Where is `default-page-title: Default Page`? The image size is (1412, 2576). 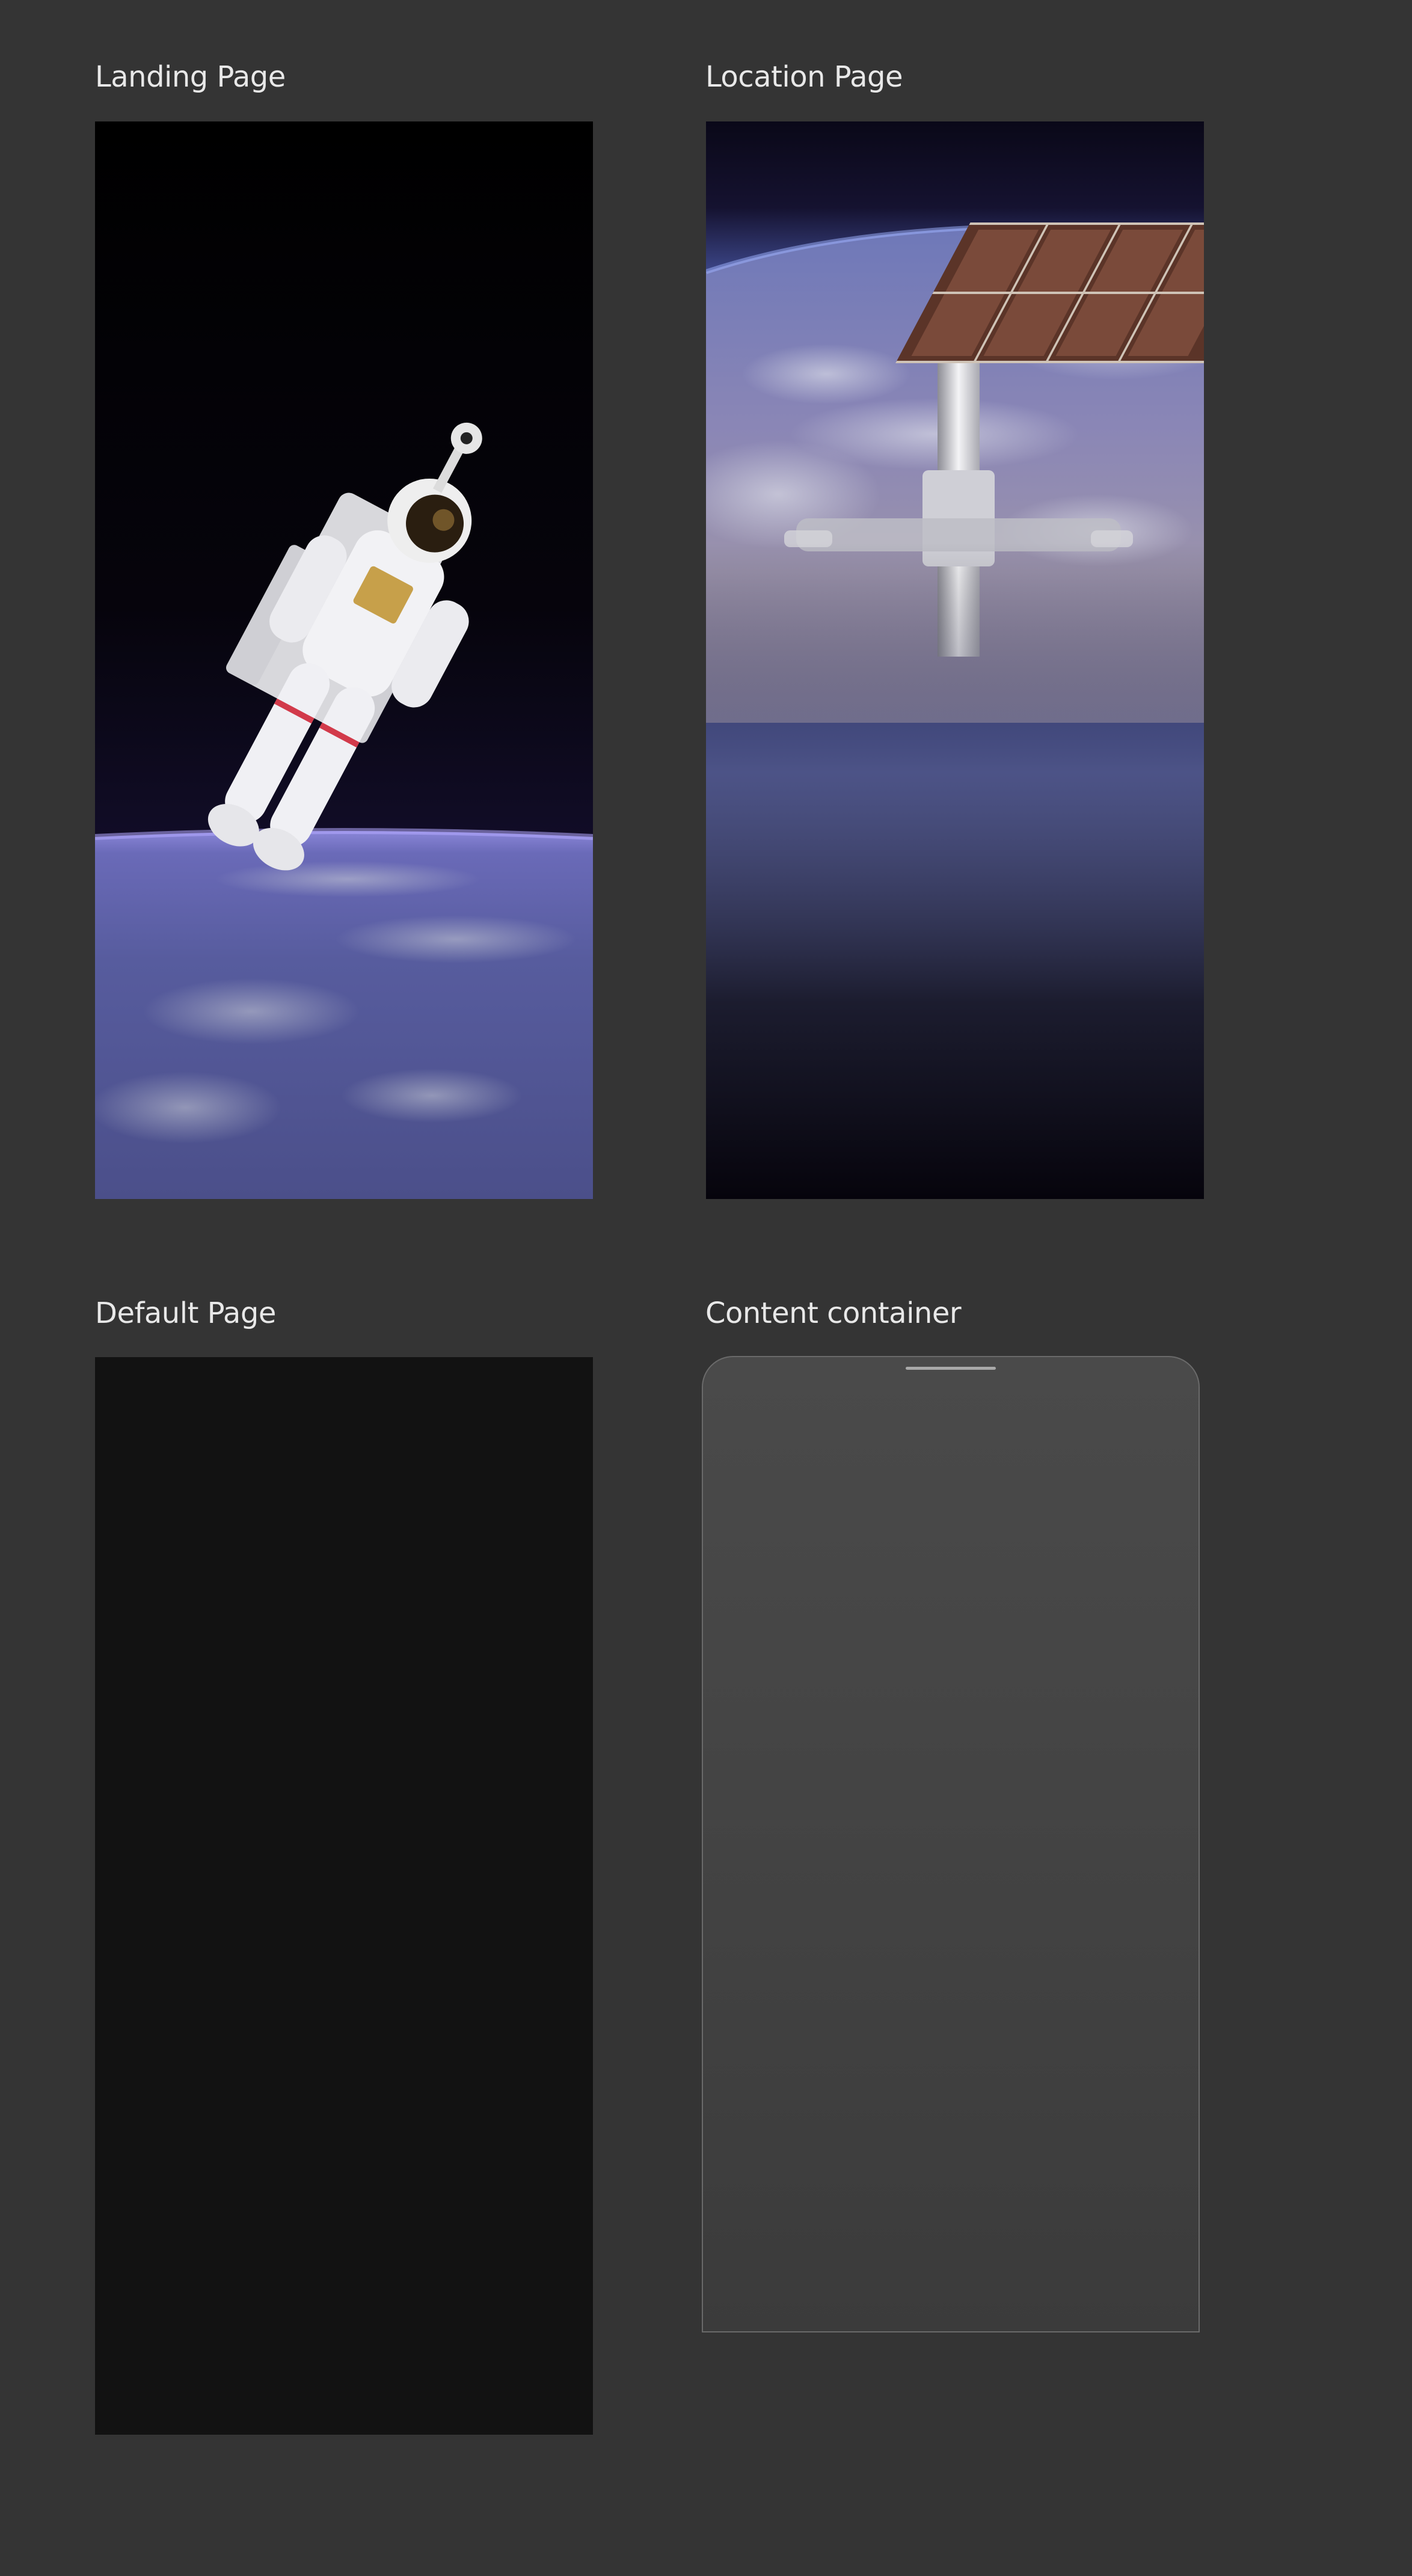
default-page-title: Default Page is located at coordinates (185, 1313).